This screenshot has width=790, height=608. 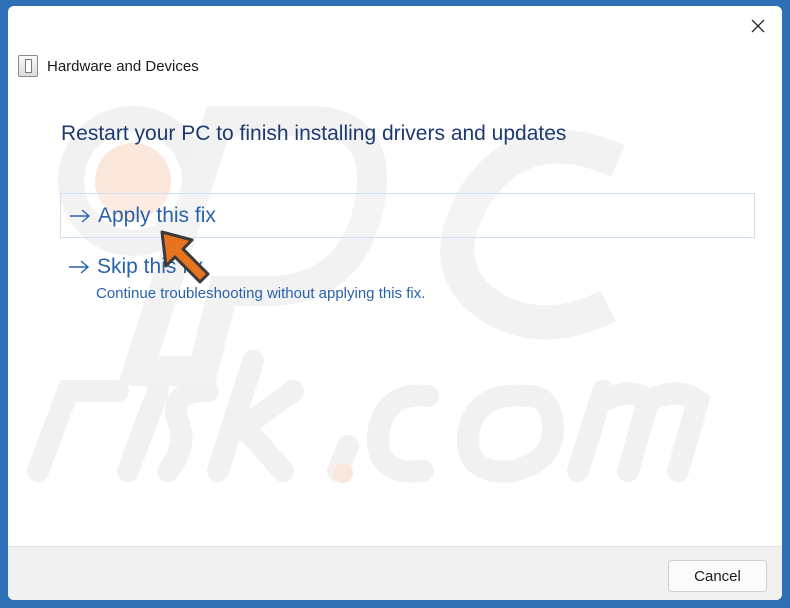 I want to click on pointer-arrow-icon, so click(x=185, y=257).